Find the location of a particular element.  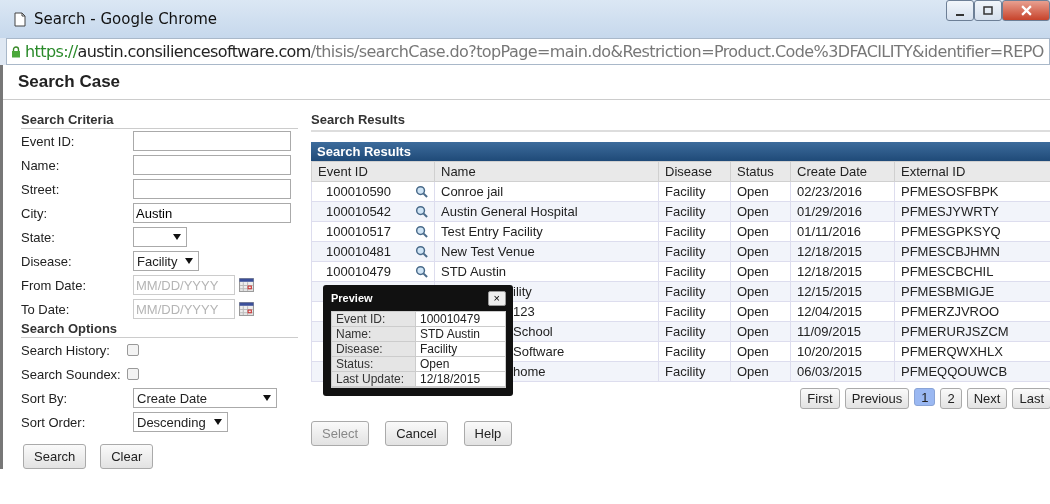

pager-button: Previous is located at coordinates (877, 398).